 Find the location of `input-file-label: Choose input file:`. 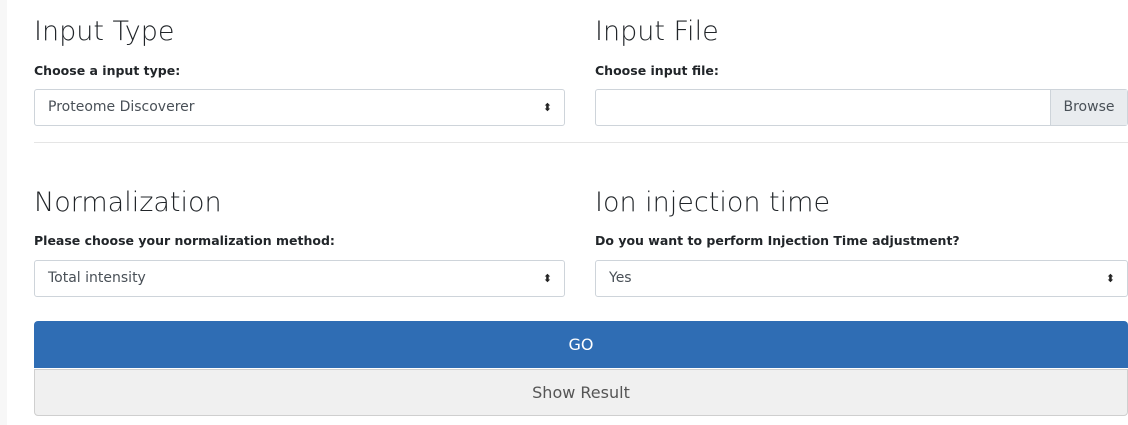

input-file-label: Choose input file: is located at coordinates (657, 70).